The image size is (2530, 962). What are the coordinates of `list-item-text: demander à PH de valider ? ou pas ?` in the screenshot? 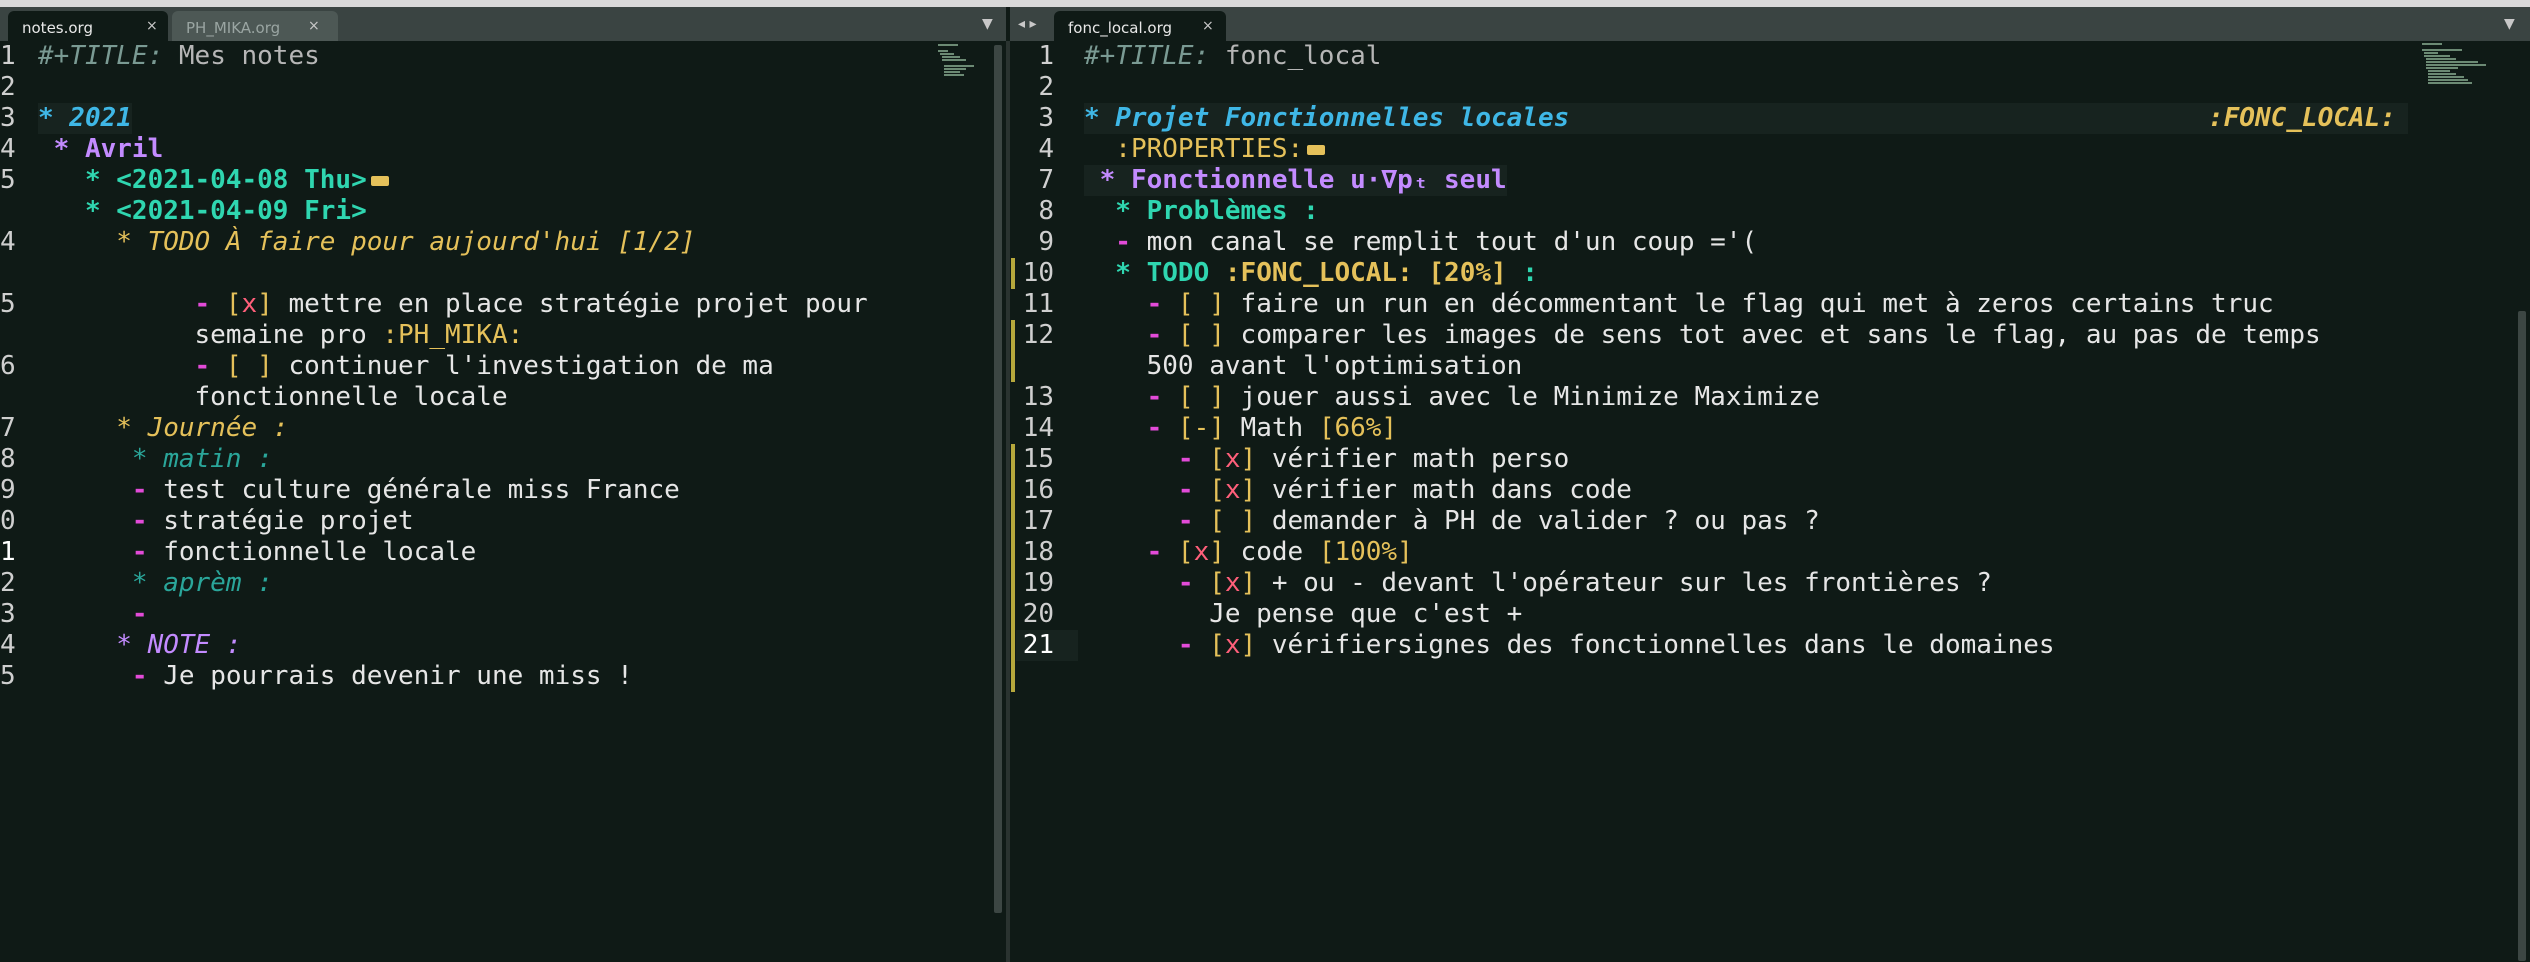 It's located at (1538, 521).